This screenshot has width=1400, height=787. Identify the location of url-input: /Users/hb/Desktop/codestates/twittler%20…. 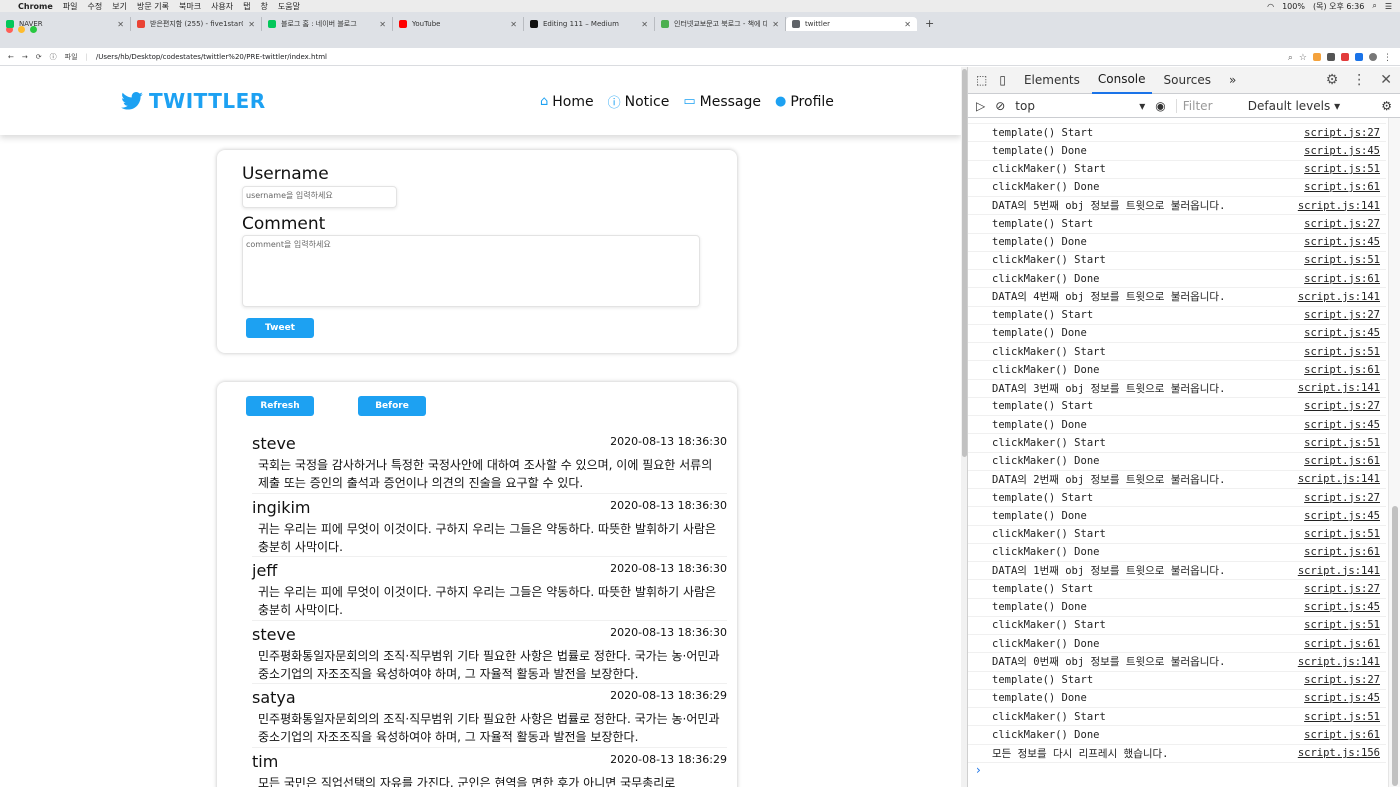
(211, 57).